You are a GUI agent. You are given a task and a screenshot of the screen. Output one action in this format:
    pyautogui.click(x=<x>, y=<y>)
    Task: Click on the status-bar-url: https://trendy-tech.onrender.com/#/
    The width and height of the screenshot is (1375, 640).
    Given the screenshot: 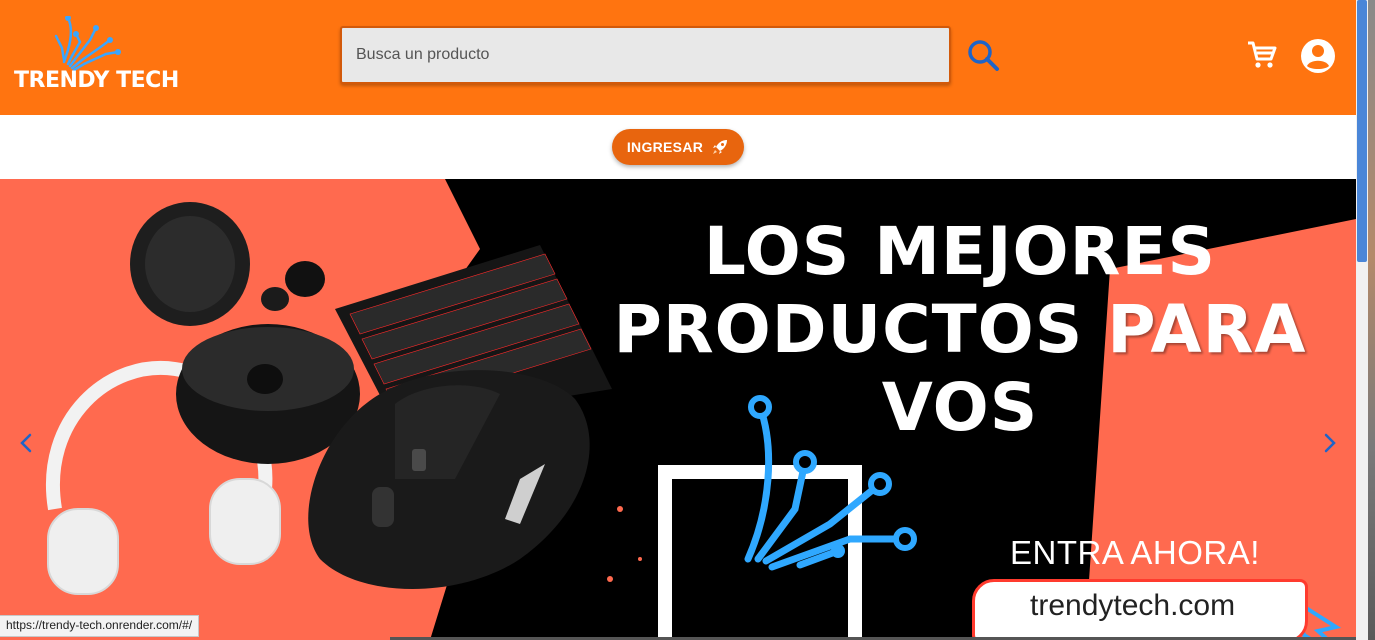 What is the action you would take?
    pyautogui.click(x=100, y=626)
    